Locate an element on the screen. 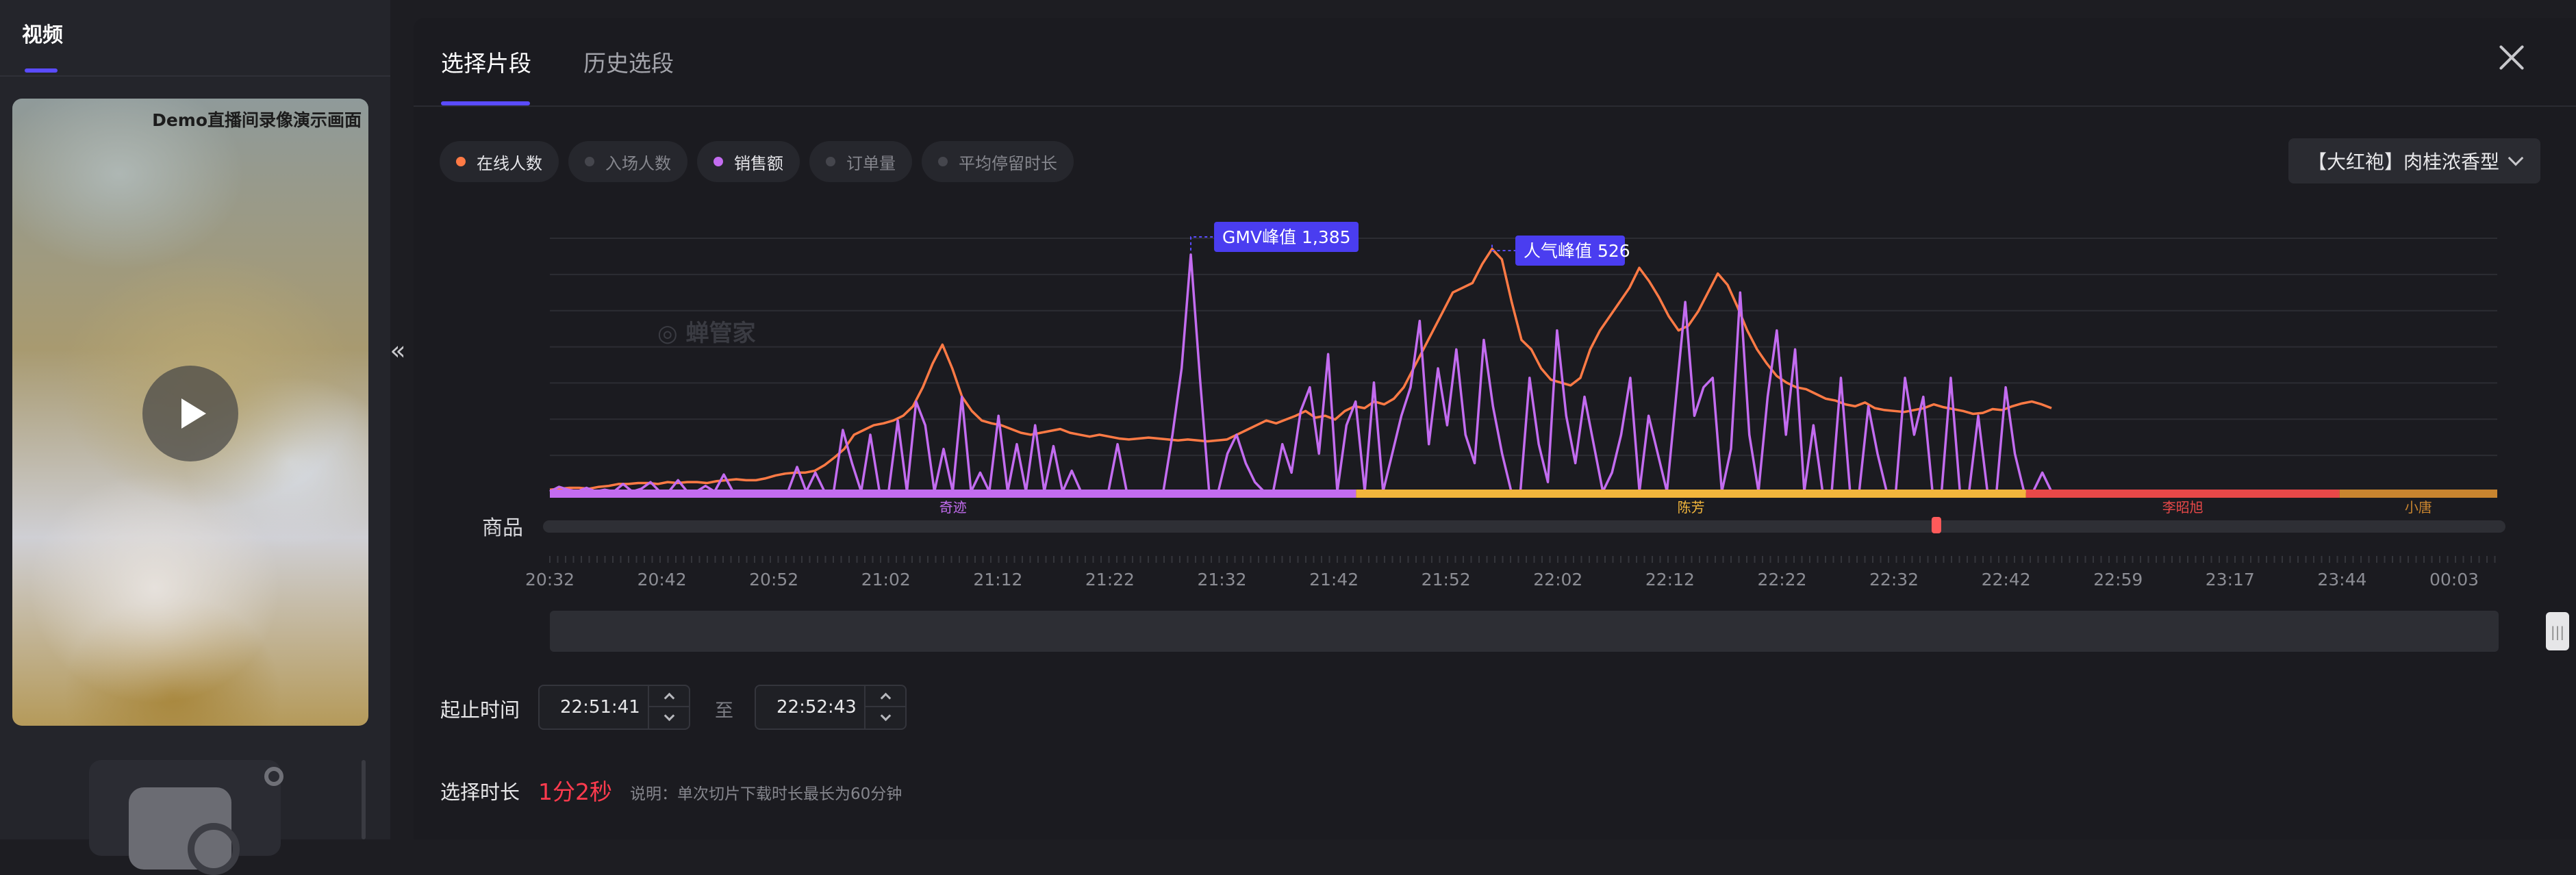 This screenshot has height=875, width=2576. time-range-label: 起止时间 is located at coordinates (480, 710).